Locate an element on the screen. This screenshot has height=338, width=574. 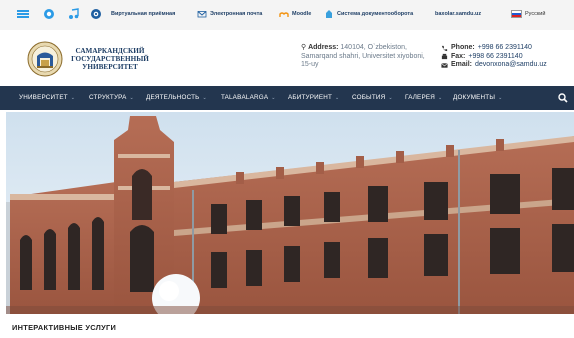
nav-item-university: УНИВЕРСИТЕТ ⌄ is located at coordinates (47, 97).